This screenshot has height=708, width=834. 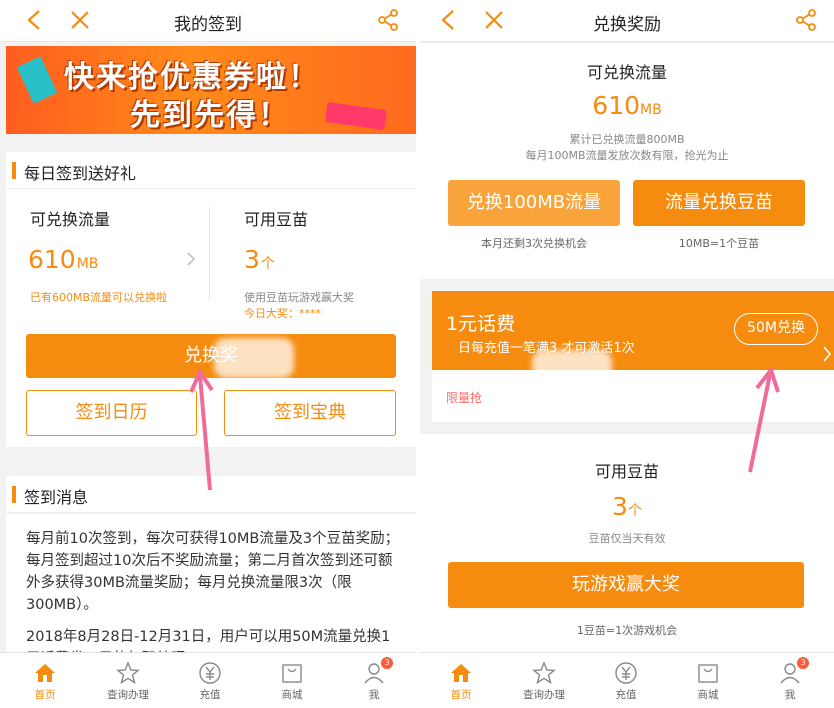 I want to click on page-title: 我的签到, so click(x=208, y=25).